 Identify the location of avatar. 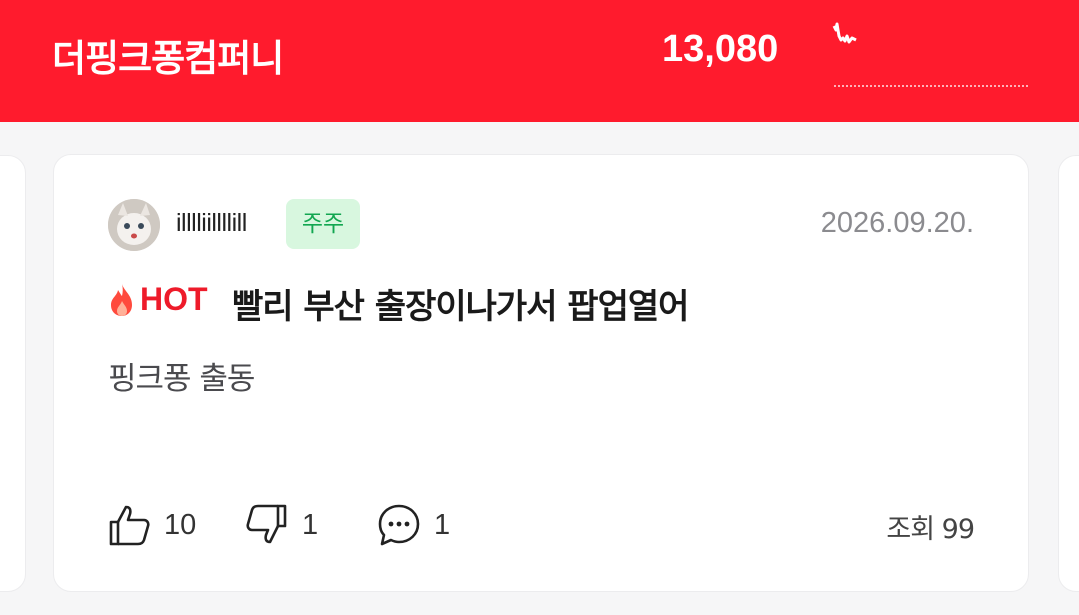
(134, 225).